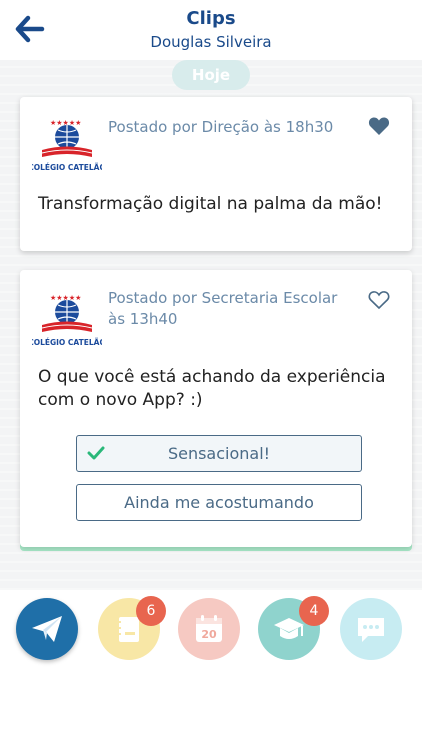  Describe the element at coordinates (211, 42) in the screenshot. I see `page-subtitle: Douglas Silveira` at that location.